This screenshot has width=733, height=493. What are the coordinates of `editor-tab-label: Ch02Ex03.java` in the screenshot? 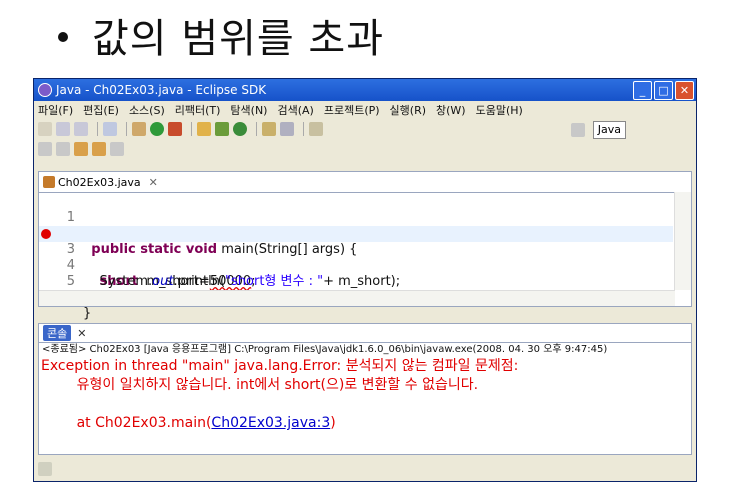 It's located at (99, 182).